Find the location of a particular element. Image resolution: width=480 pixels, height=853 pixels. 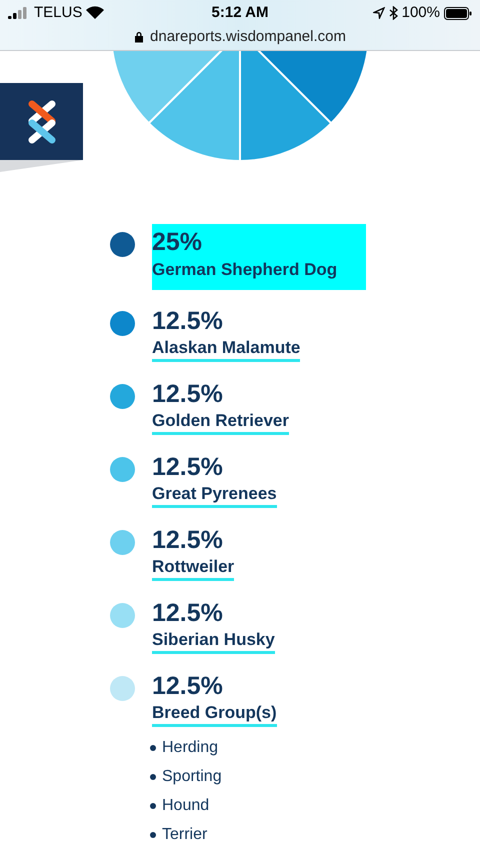

breed-link: Alaskan Malamute is located at coordinates (226, 349).